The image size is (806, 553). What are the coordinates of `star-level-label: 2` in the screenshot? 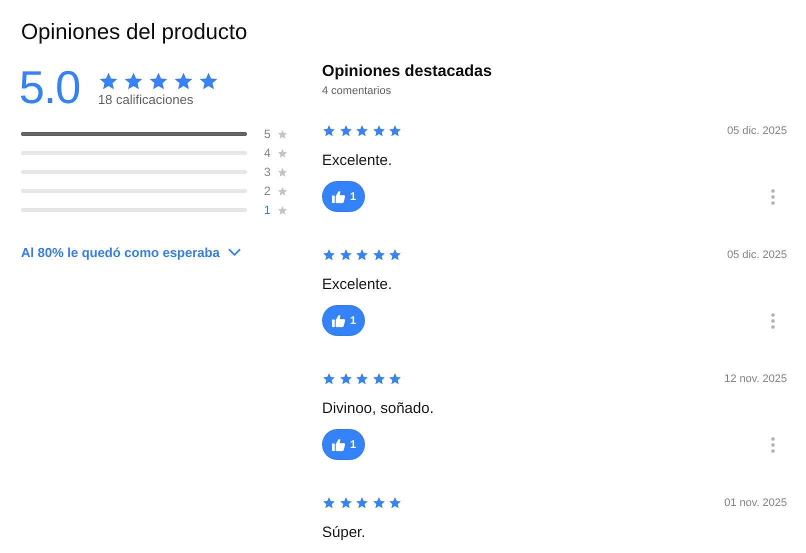 It's located at (268, 191).